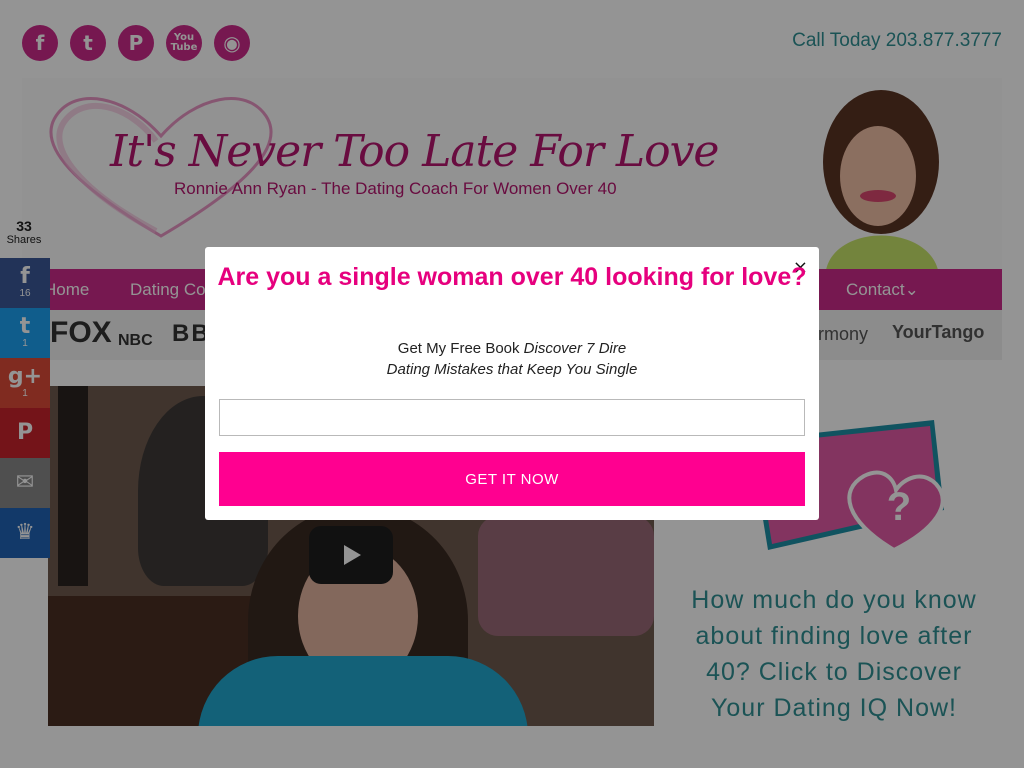  What do you see at coordinates (460, 348) in the screenshot?
I see `popup-desc-prefix: Get My Free Book` at bounding box center [460, 348].